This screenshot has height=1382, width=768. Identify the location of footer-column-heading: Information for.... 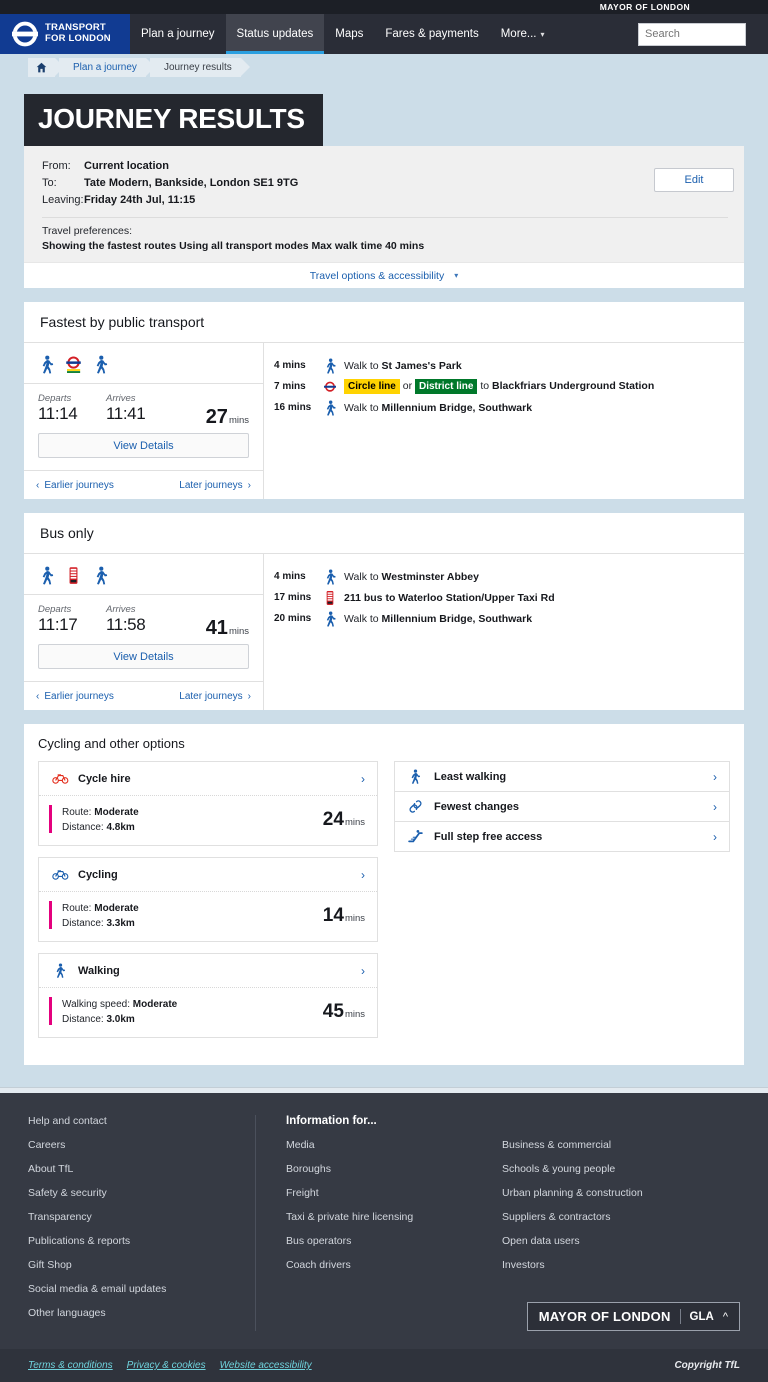
(331, 1121).